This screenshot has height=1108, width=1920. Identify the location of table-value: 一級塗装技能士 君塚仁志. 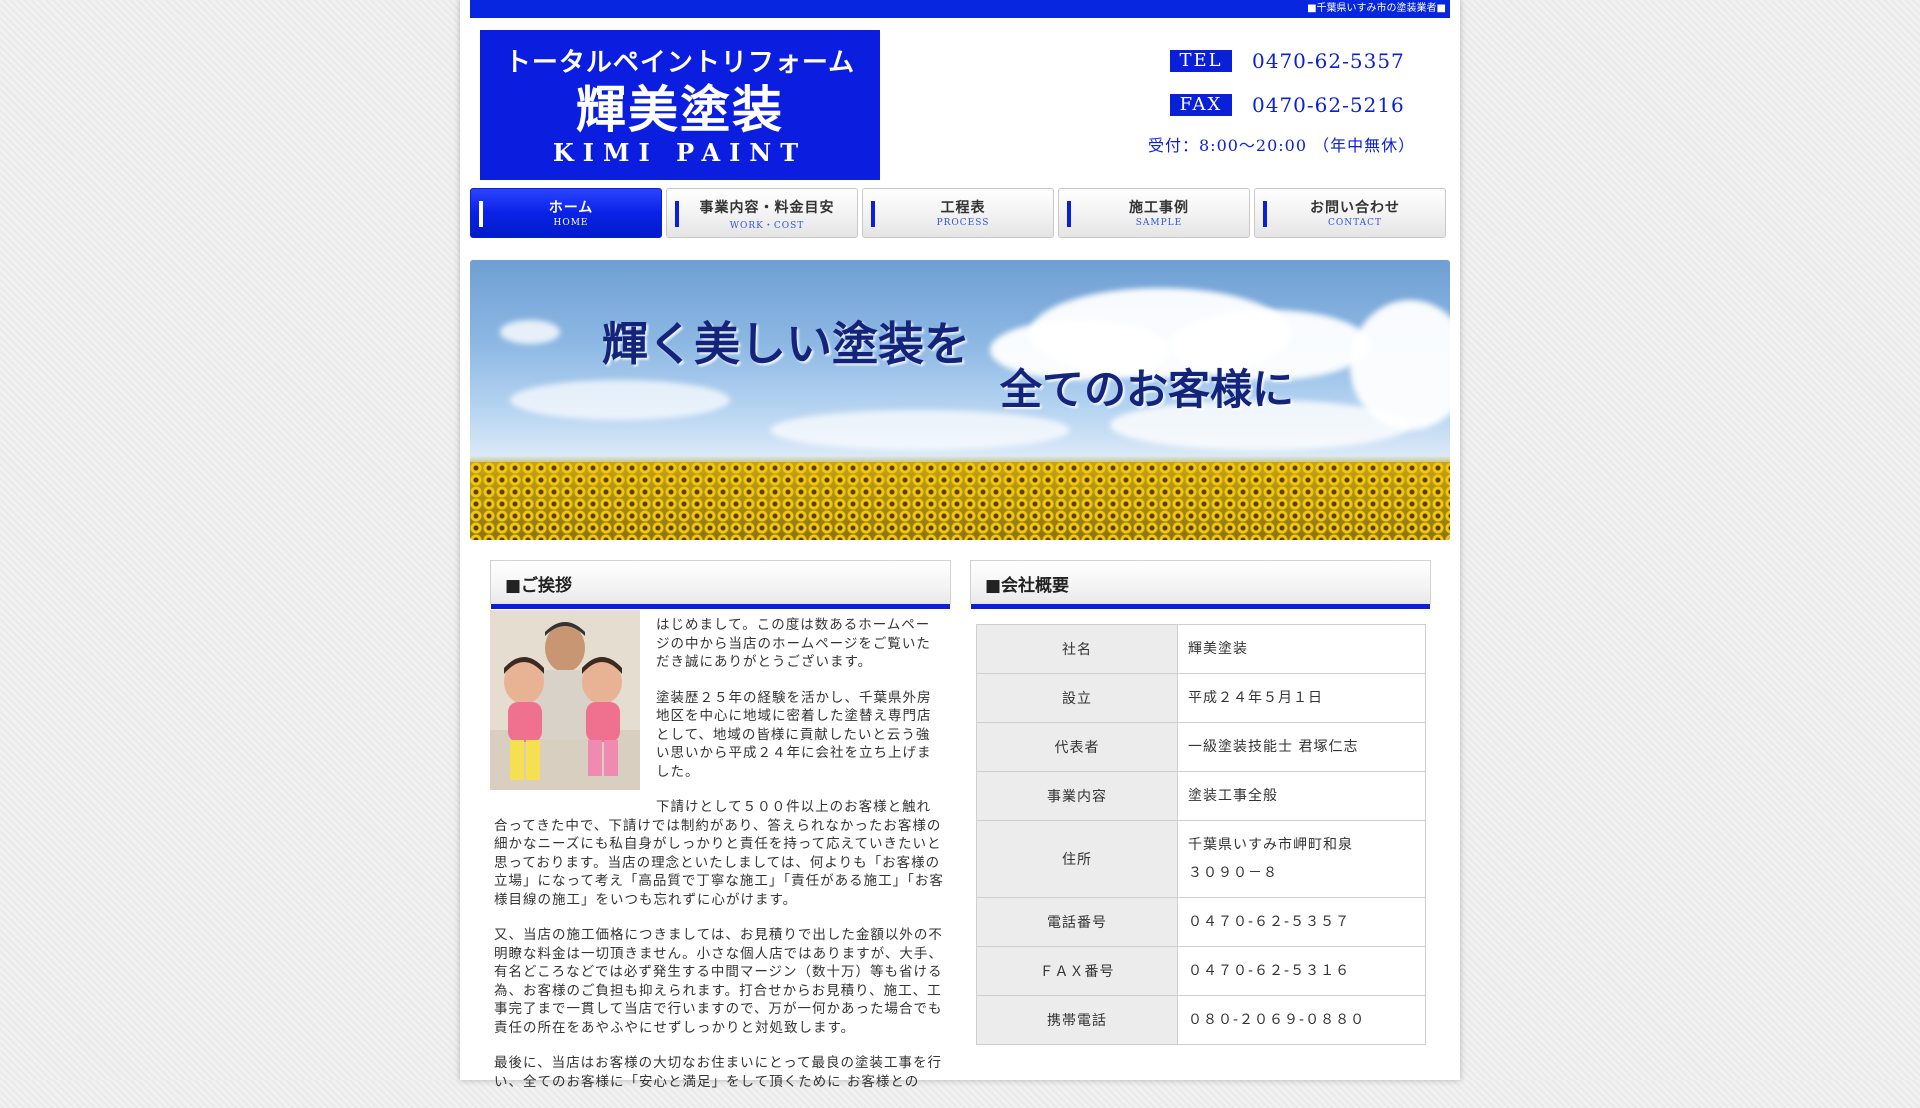
(1301, 747).